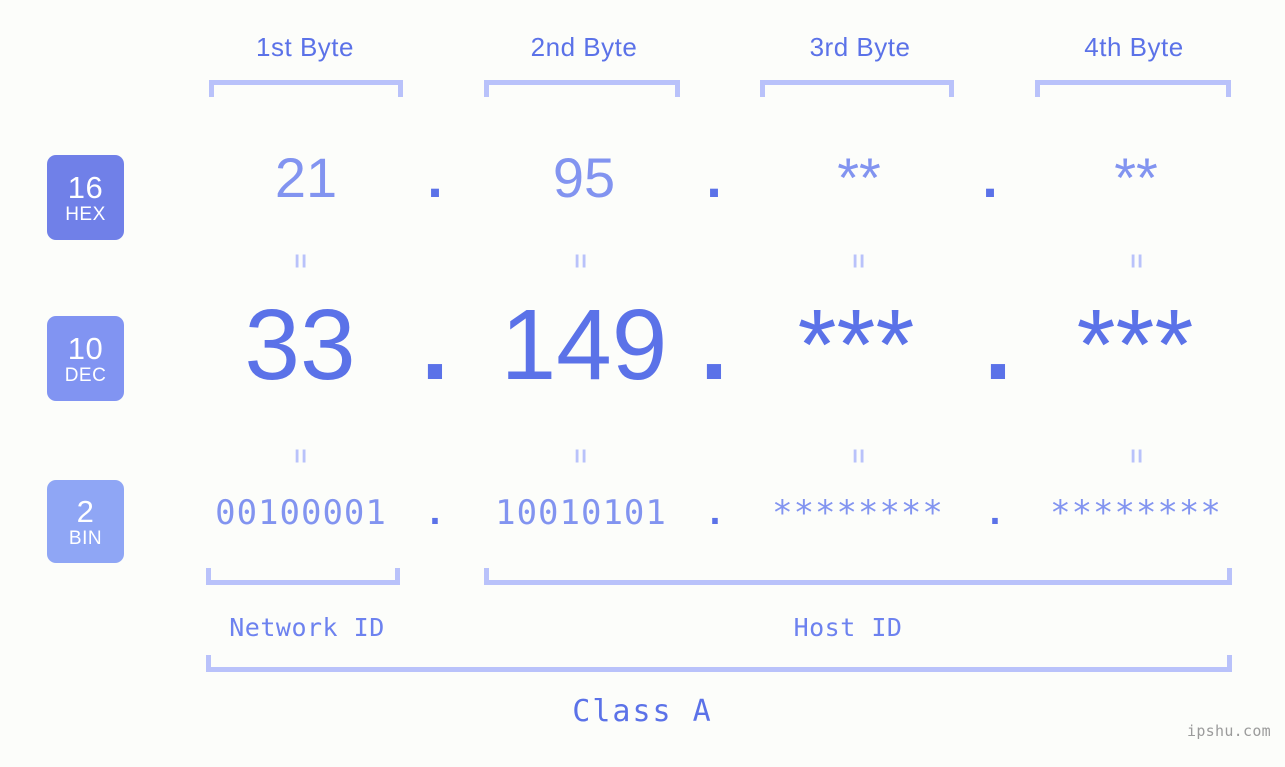 This screenshot has width=1285, height=767. I want to click on host-id-label: Host ID, so click(848, 627).